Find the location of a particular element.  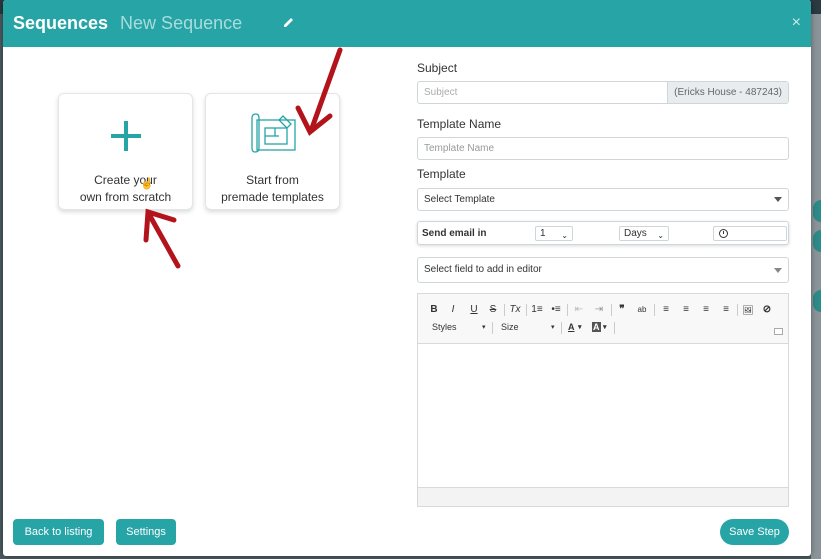

sequence-name: New Sequence is located at coordinates (181, 23).